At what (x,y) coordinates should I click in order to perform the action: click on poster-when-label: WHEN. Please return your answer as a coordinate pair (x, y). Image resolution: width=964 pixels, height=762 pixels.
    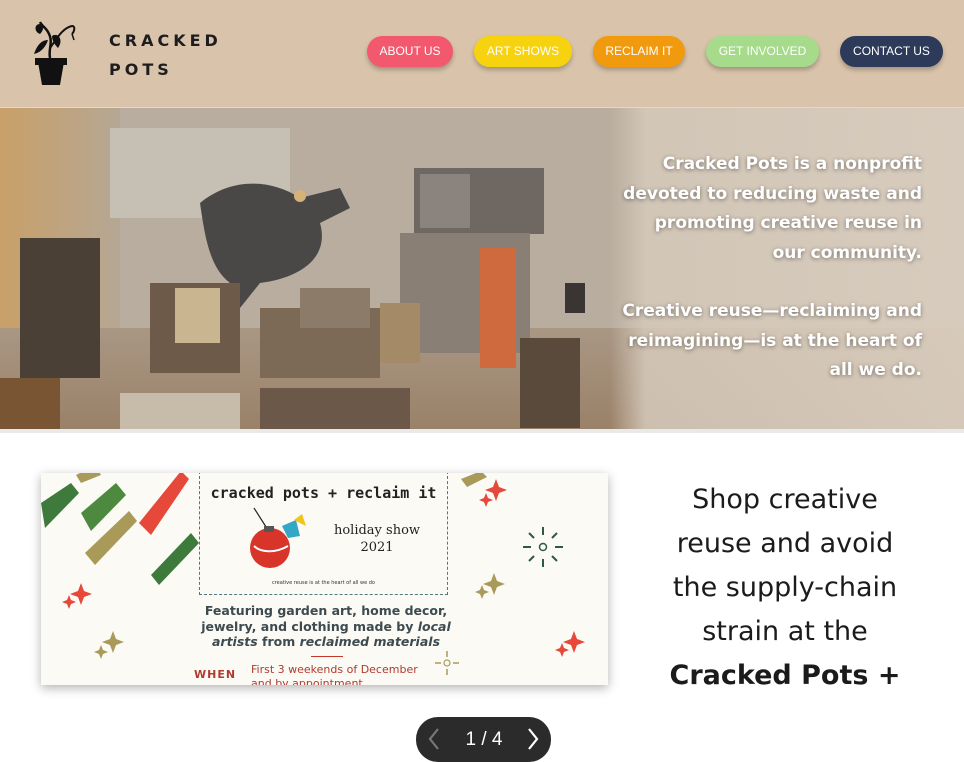
    Looking at the image, I should click on (215, 674).